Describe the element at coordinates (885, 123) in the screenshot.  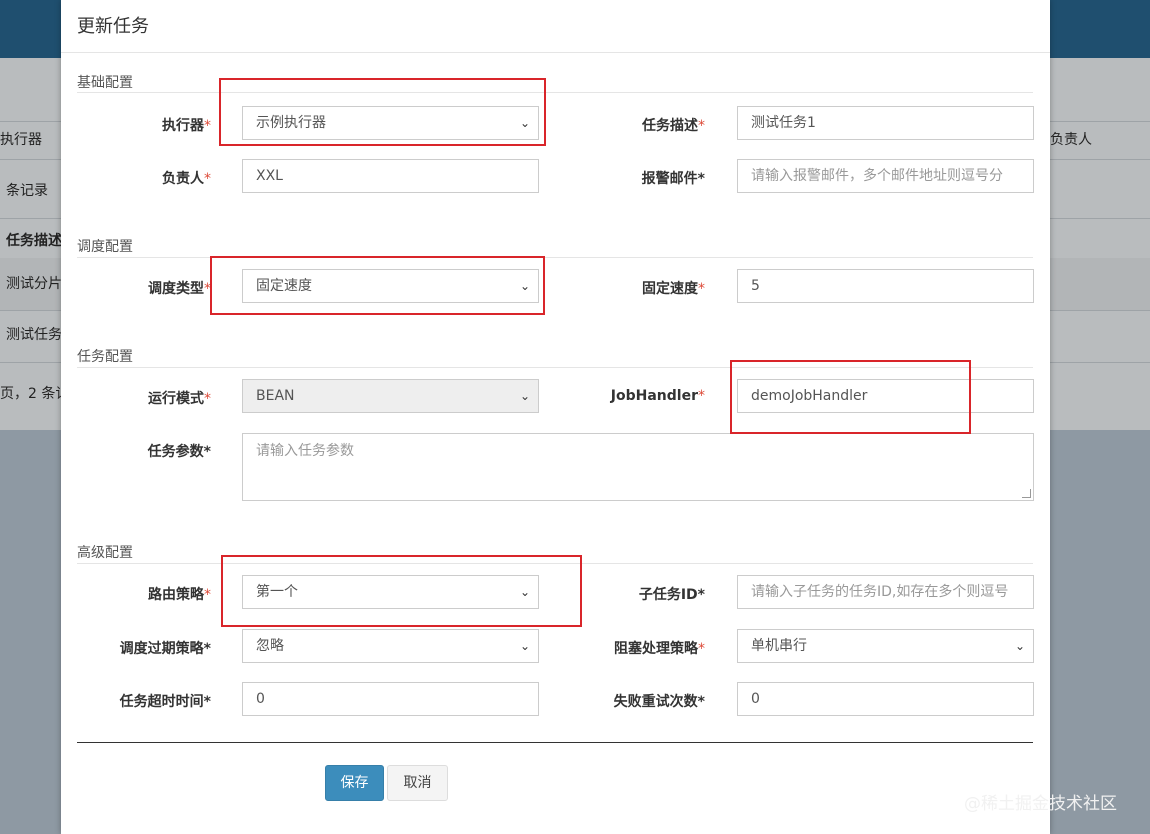
I see `desc-input: 测试任务1` at that location.